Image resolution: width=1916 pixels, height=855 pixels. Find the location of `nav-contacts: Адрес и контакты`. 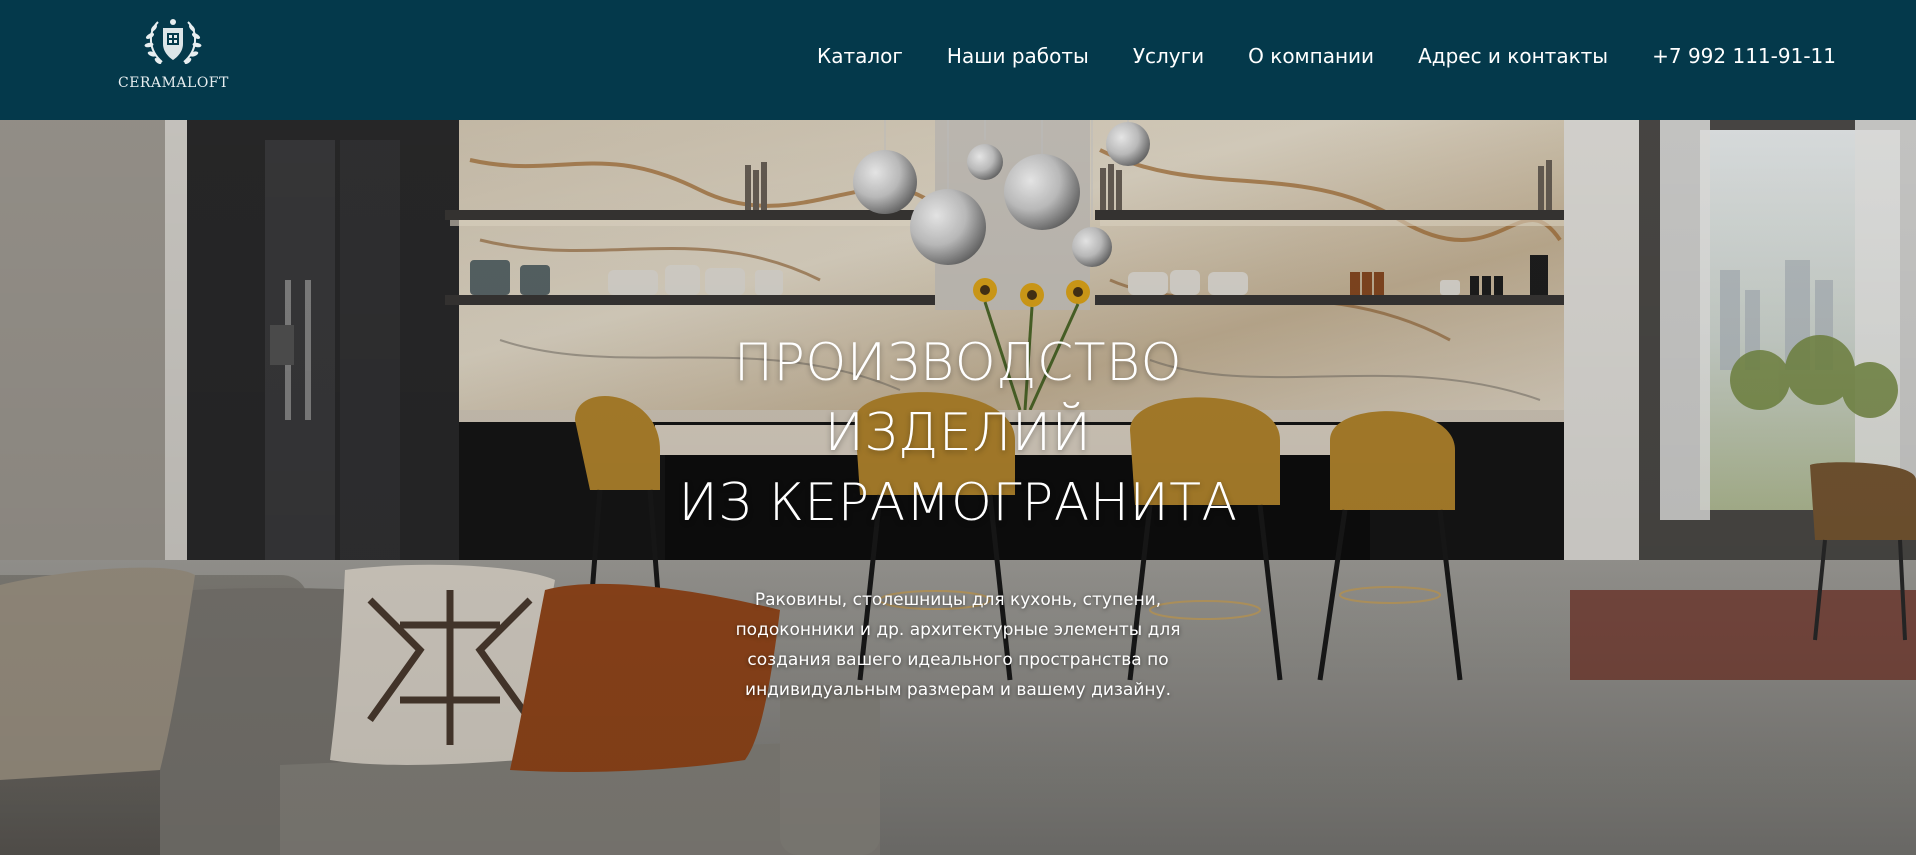

nav-contacts: Адрес и контакты is located at coordinates (1513, 56).